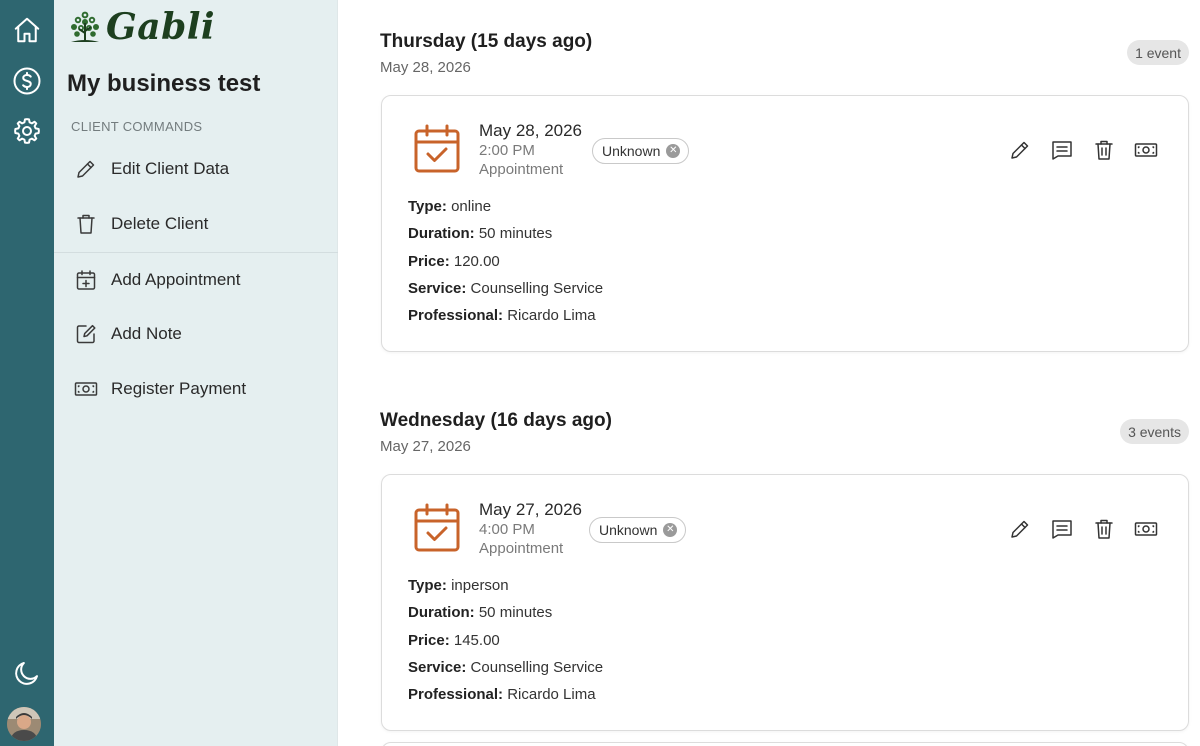  I want to click on day-date: May 28, 2026, so click(425, 67).